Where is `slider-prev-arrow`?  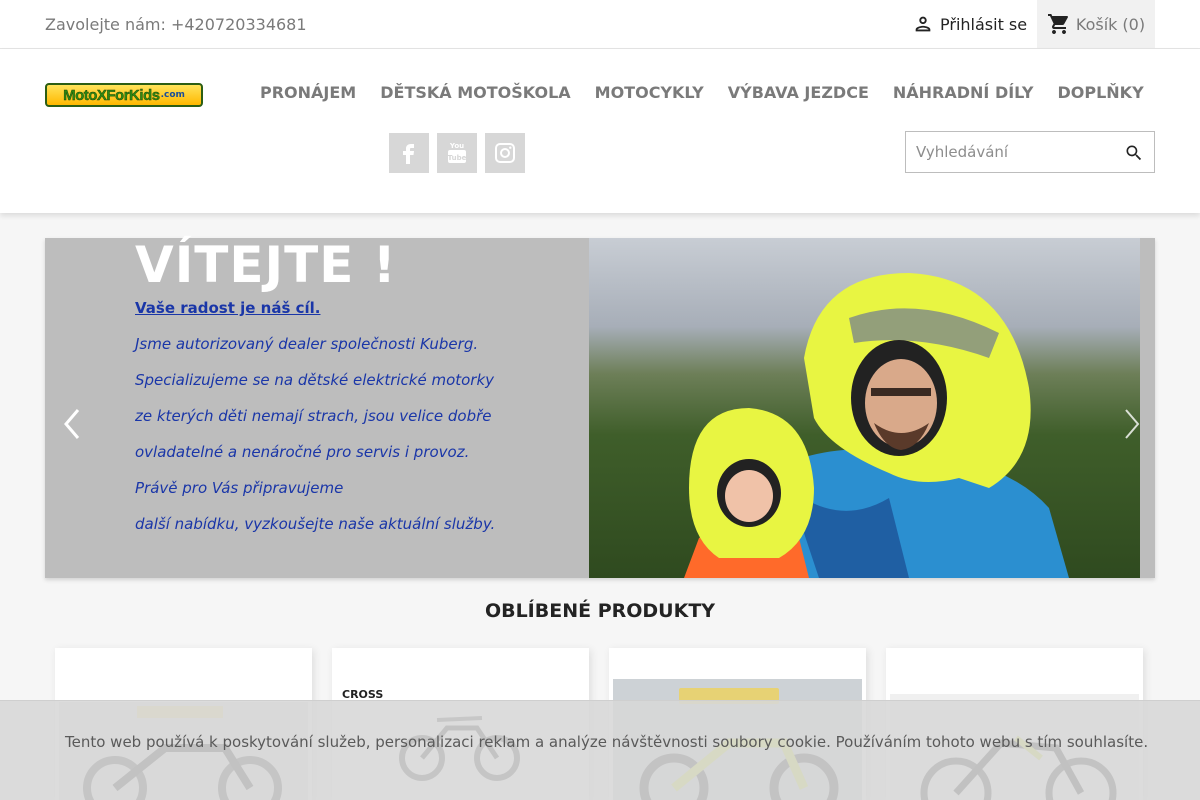 slider-prev-arrow is located at coordinates (72, 424).